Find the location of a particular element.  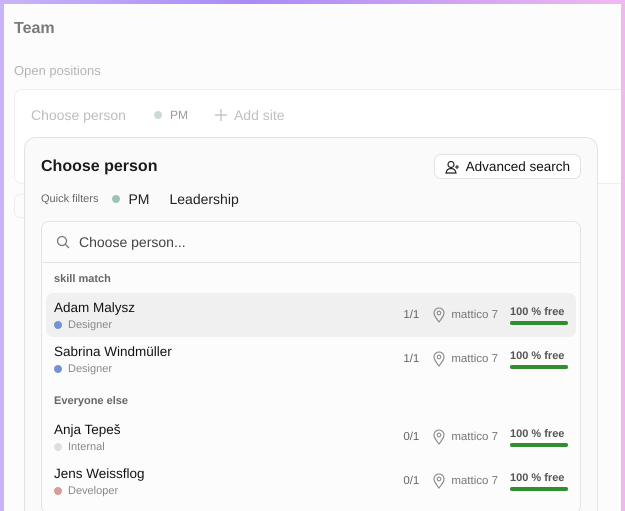

person-role: Developer is located at coordinates (93, 490).